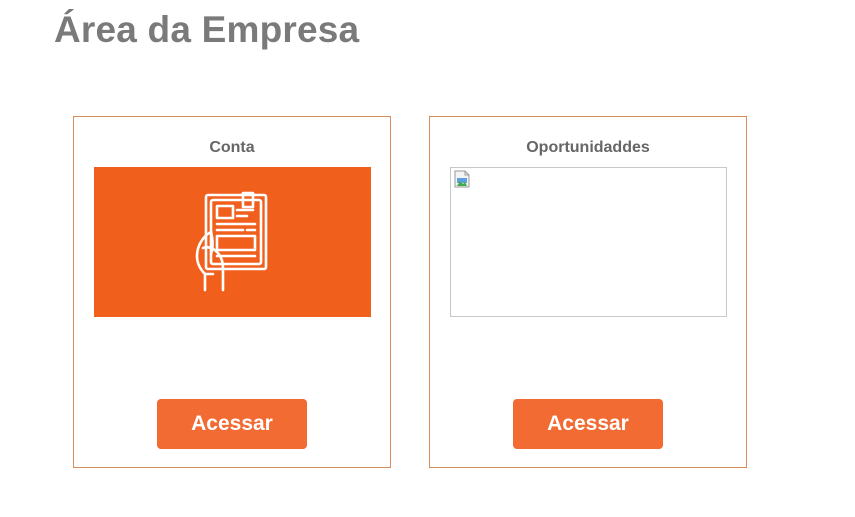 This screenshot has width=855, height=517. Describe the element at coordinates (588, 242) in the screenshot. I see `card-image-oportunidades` at that location.